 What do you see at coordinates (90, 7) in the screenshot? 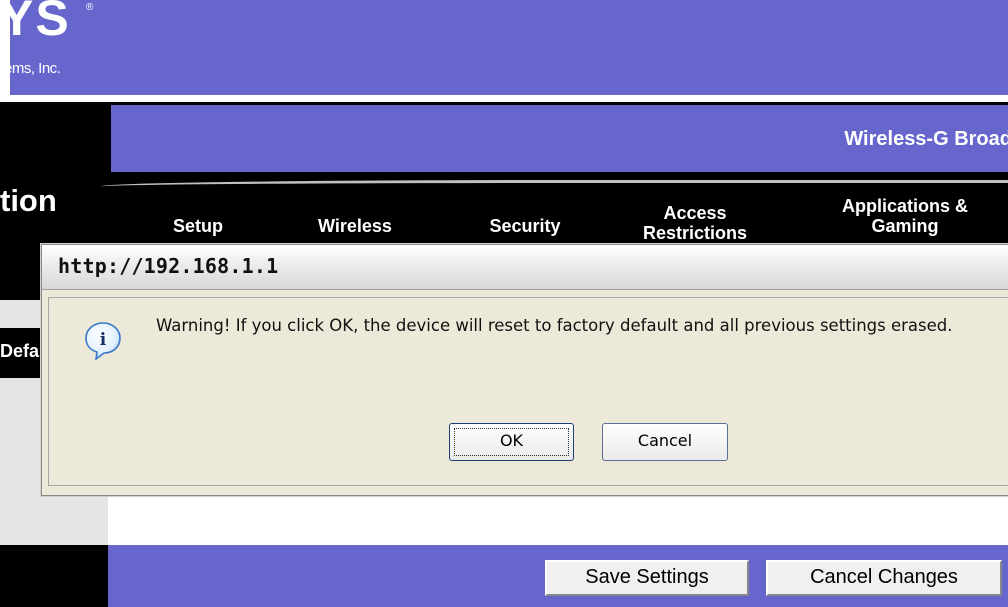
I see `registered-mark: ®` at bounding box center [90, 7].